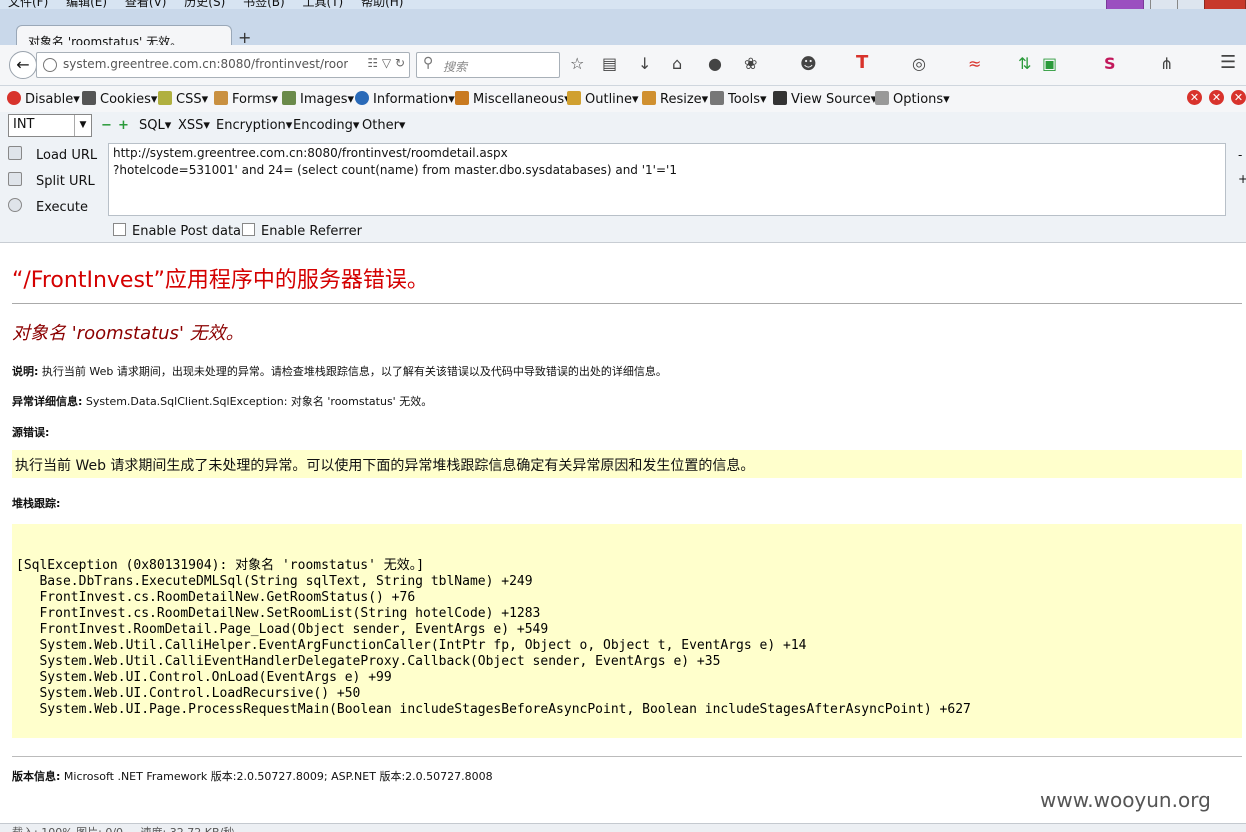 Image resolution: width=1246 pixels, height=832 pixels. I want to click on menu-help: 帮助(H), so click(382, 4).